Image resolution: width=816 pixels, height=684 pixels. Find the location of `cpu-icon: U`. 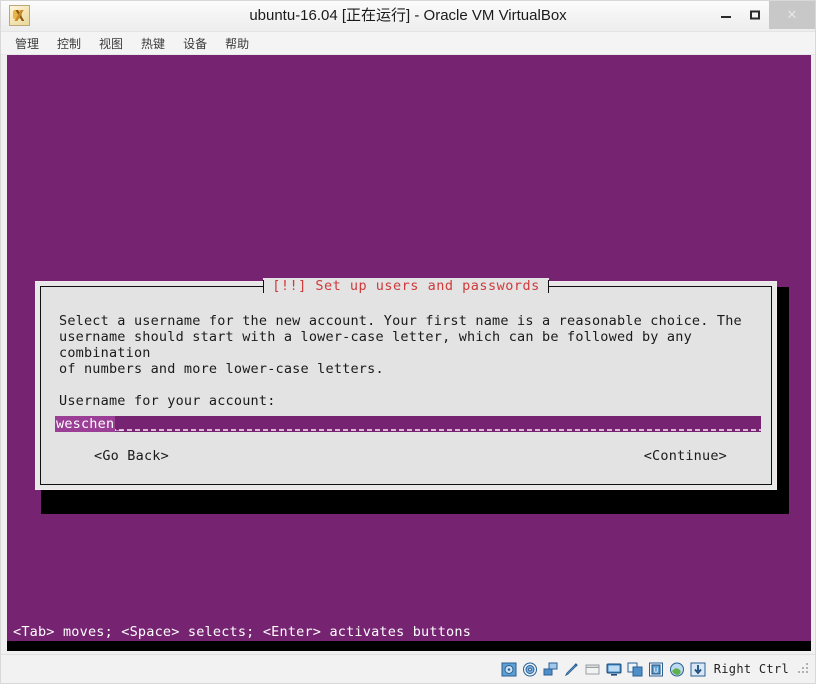

cpu-icon: U is located at coordinates (656, 669).